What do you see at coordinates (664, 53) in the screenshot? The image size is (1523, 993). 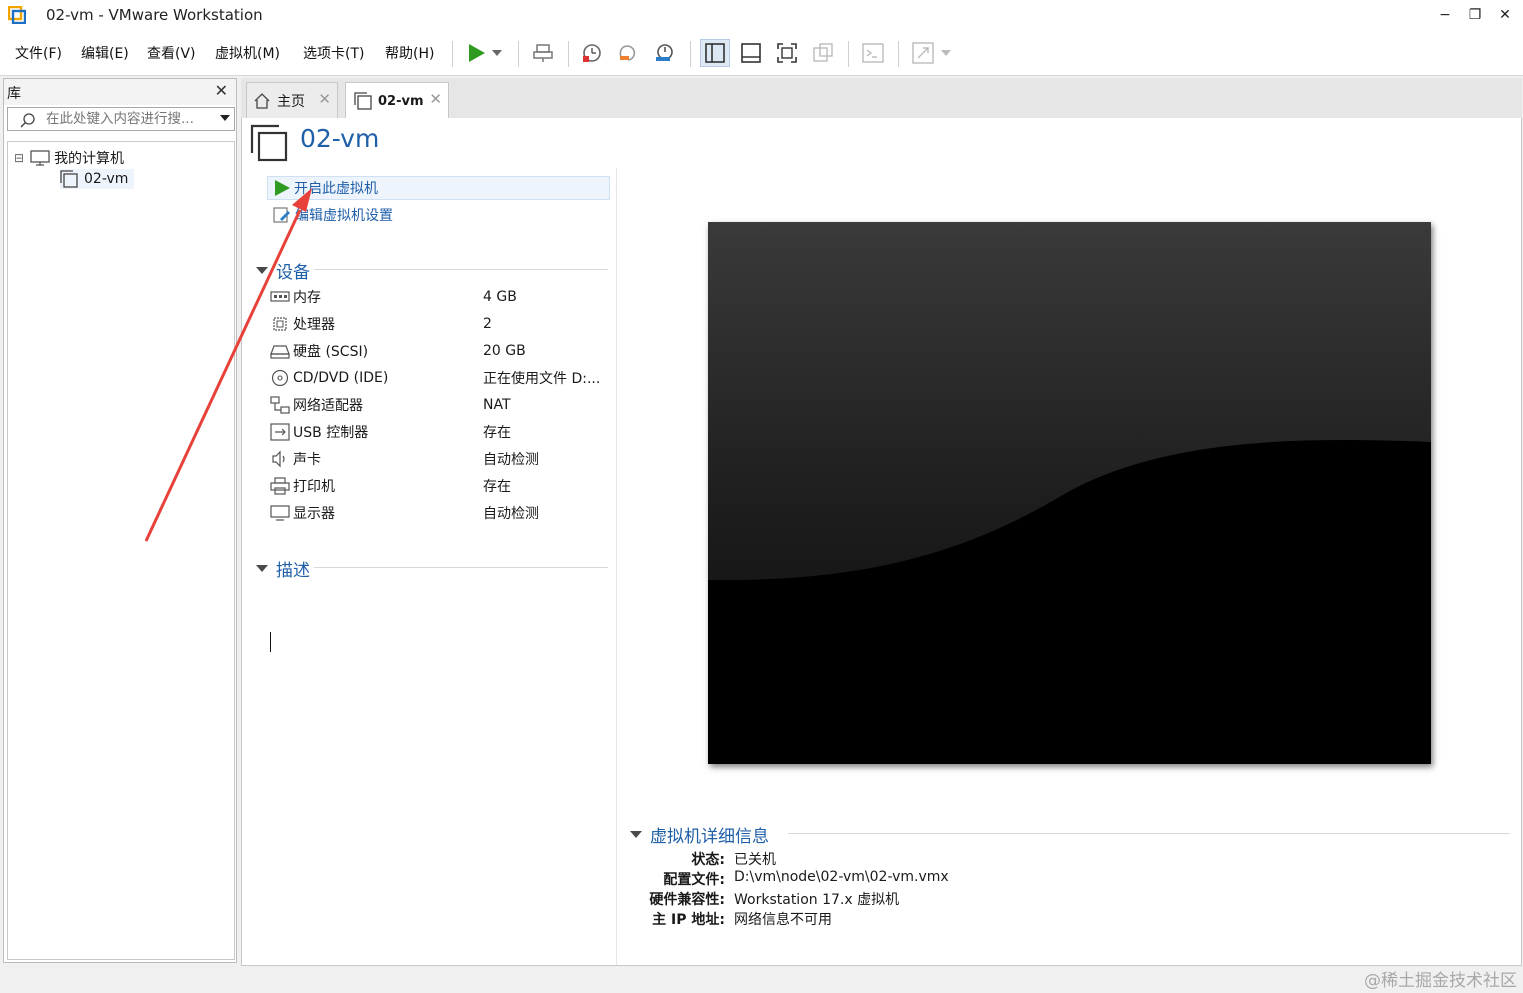 I see `snapshot-manager-button` at bounding box center [664, 53].